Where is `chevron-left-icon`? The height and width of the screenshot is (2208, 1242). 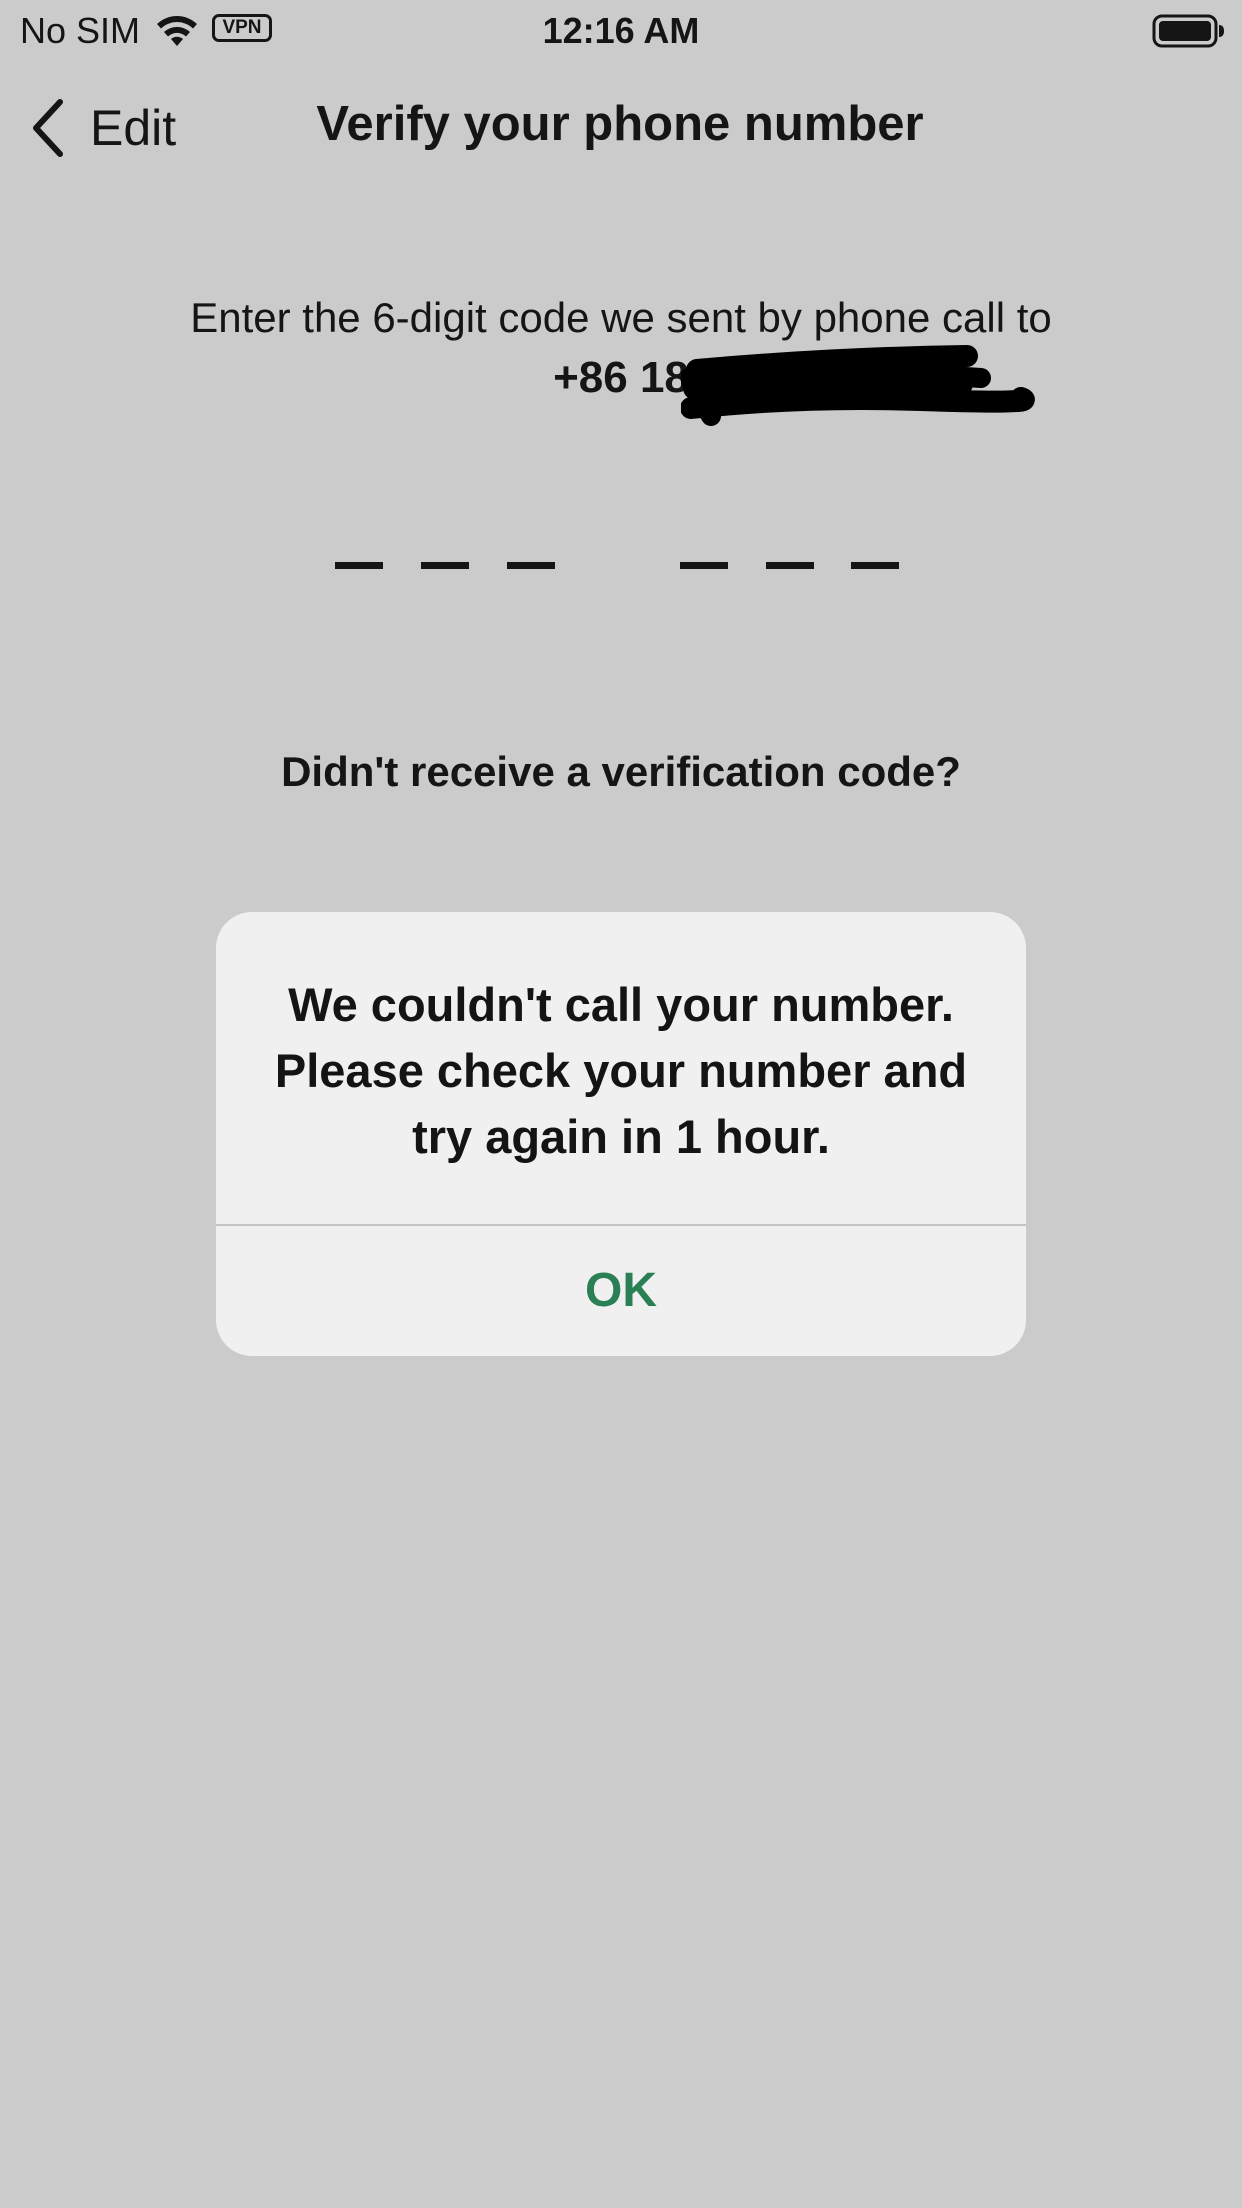
chevron-left-icon is located at coordinates (48, 128).